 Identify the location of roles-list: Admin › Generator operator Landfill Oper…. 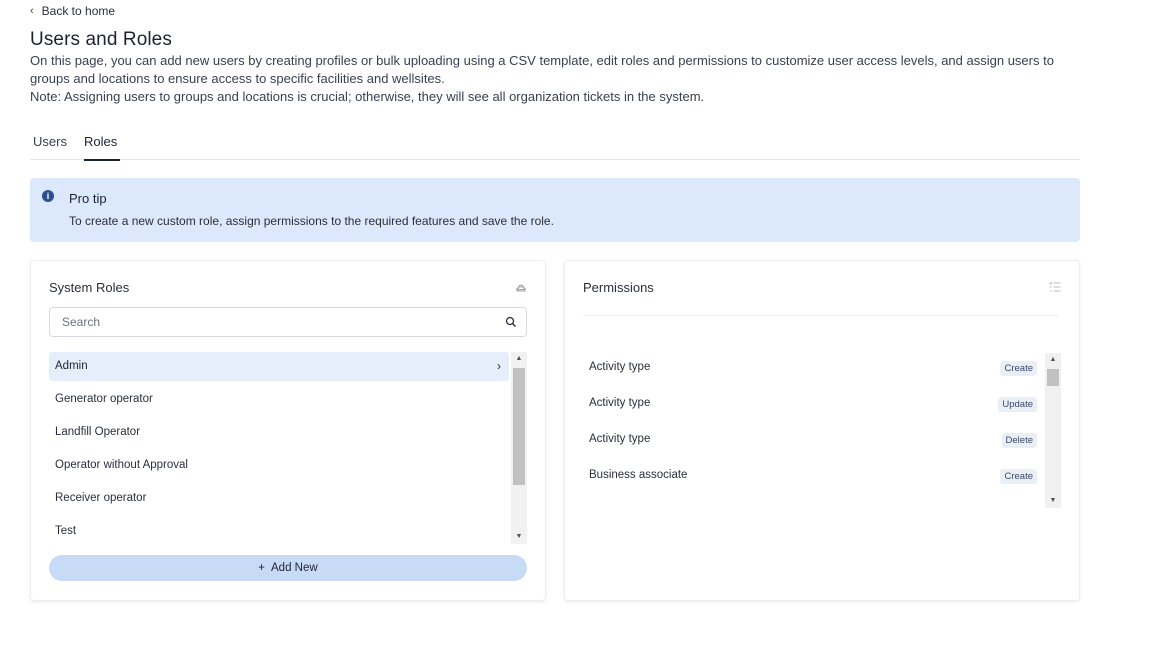
(279, 447).